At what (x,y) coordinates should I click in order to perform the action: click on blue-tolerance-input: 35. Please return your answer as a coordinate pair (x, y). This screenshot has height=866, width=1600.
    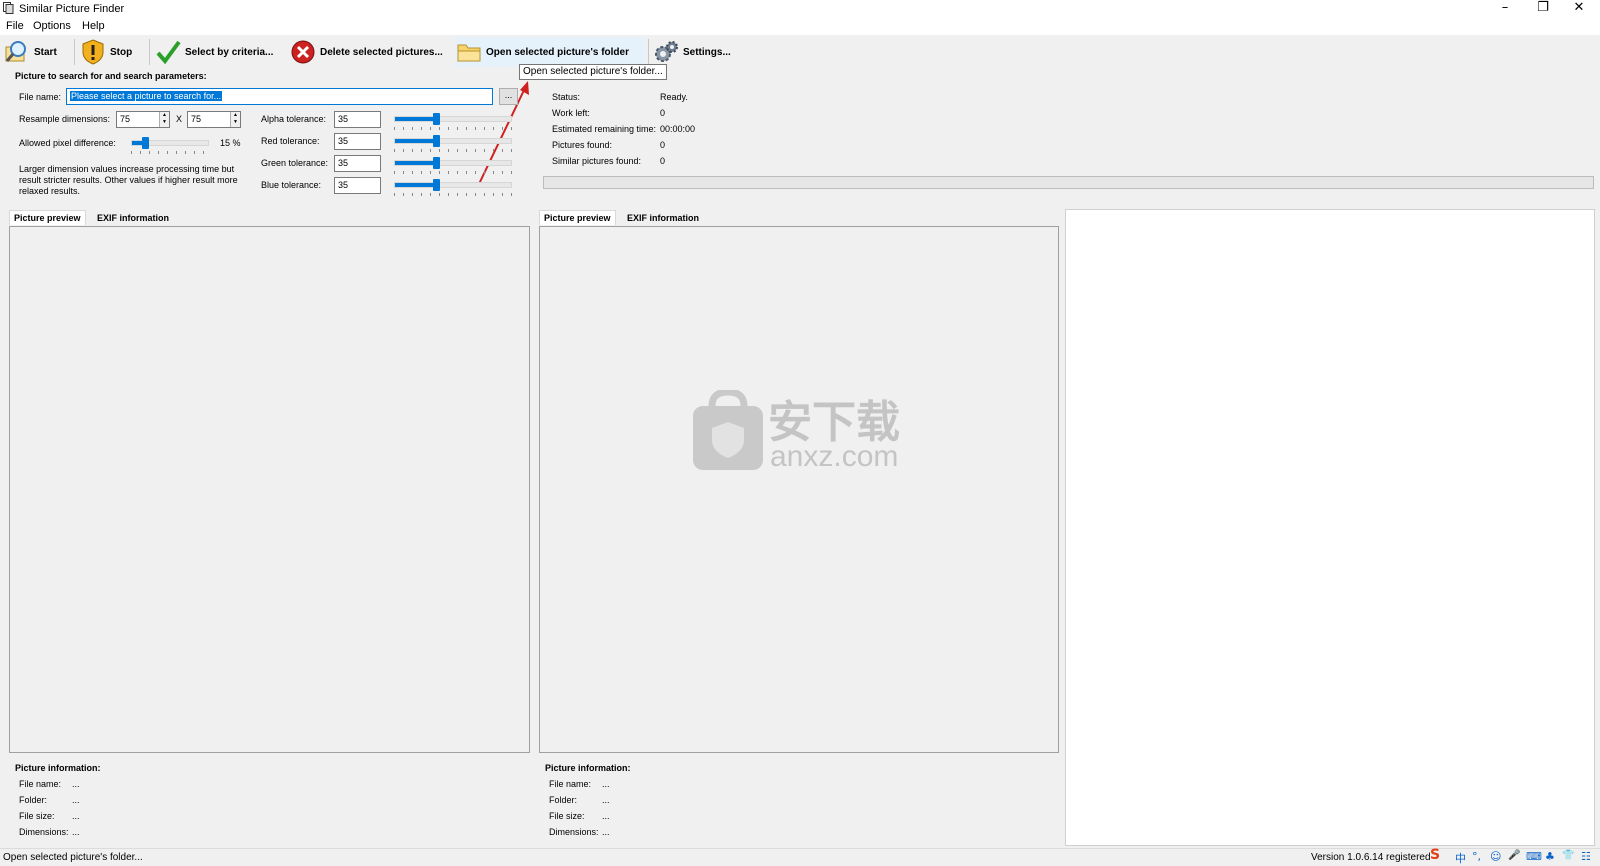
    Looking at the image, I should click on (357, 185).